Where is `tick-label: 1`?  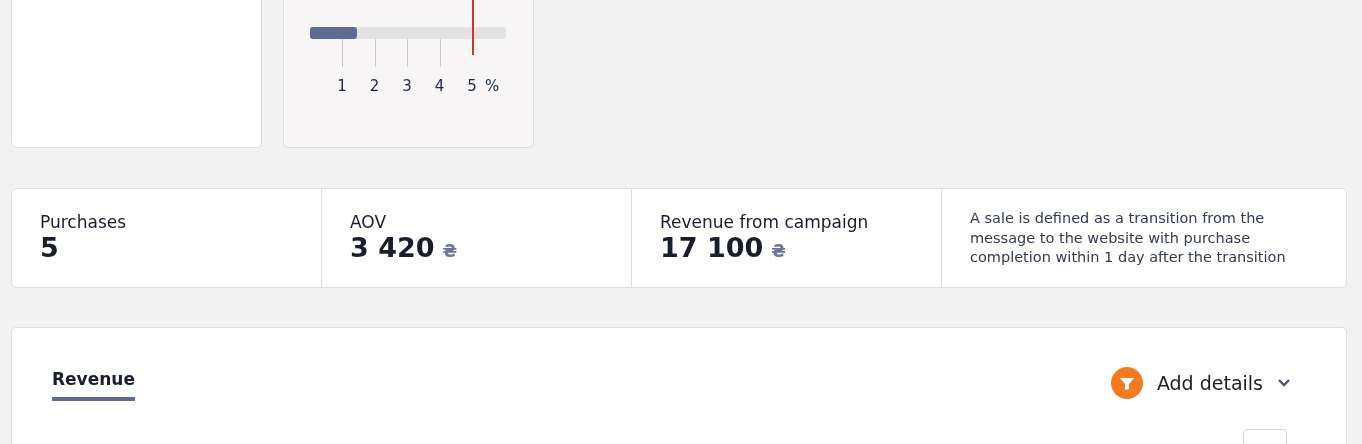 tick-label: 1 is located at coordinates (342, 86).